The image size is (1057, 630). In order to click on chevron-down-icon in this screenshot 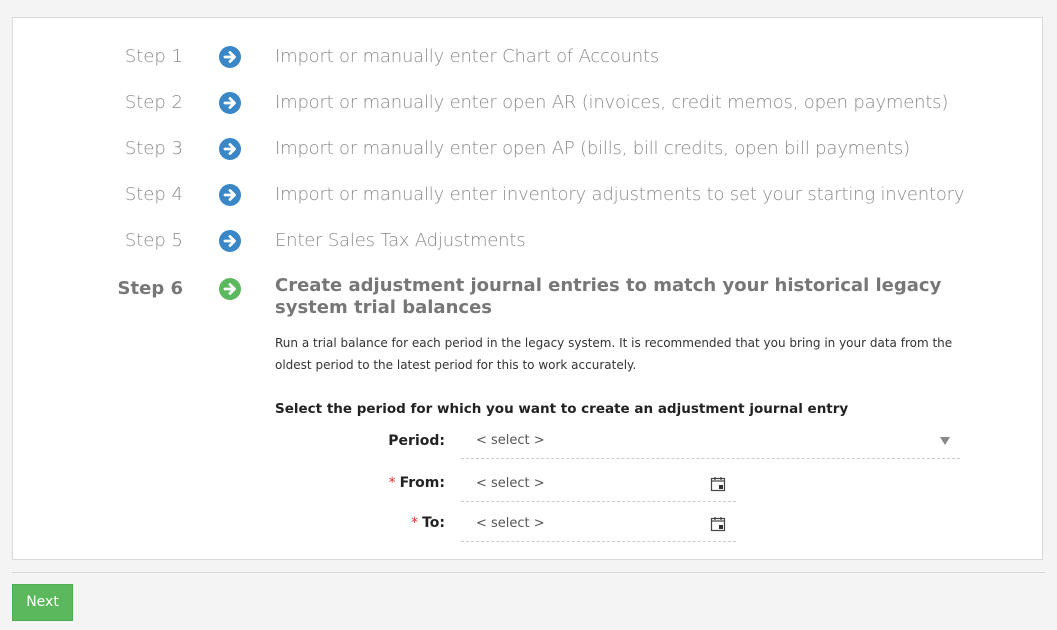, I will do `click(945, 441)`.